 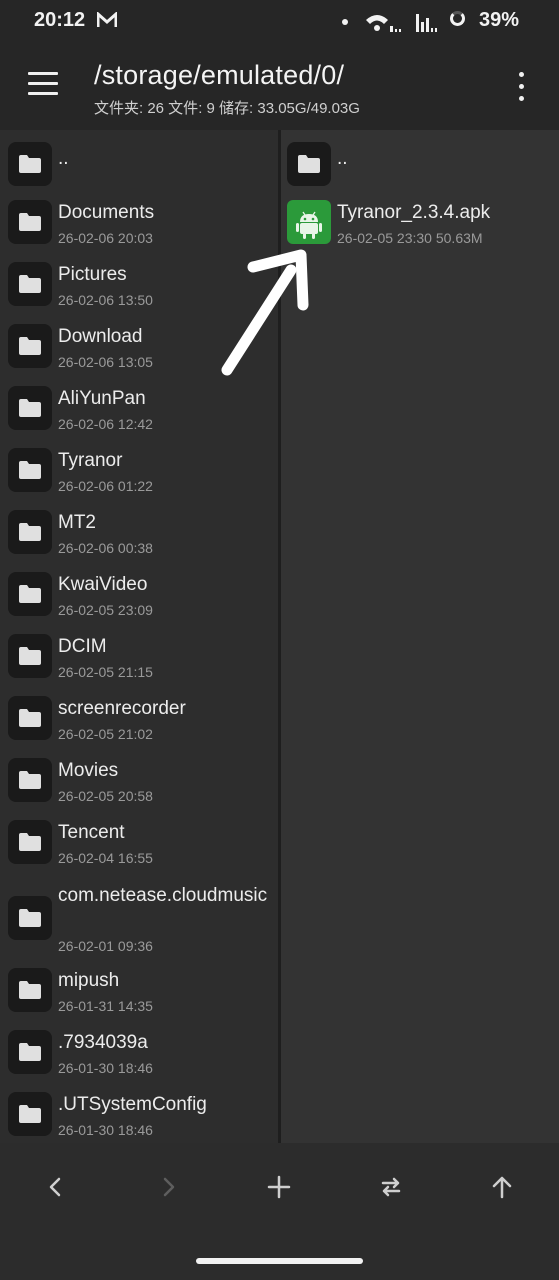 What do you see at coordinates (107, 19) in the screenshot?
I see `gmail-icon` at bounding box center [107, 19].